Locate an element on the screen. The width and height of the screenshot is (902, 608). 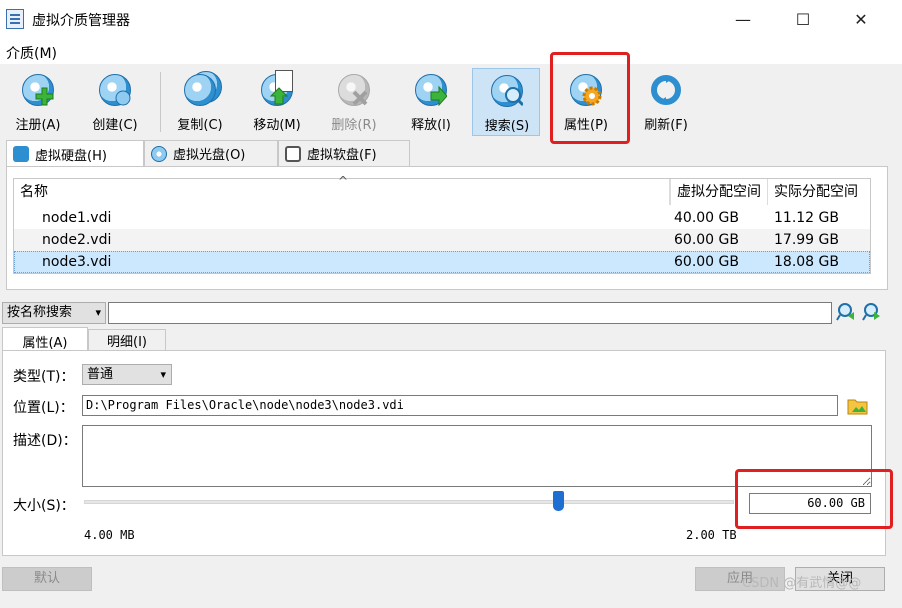
size-label: 大小(S)： is located at coordinates (44, 506).